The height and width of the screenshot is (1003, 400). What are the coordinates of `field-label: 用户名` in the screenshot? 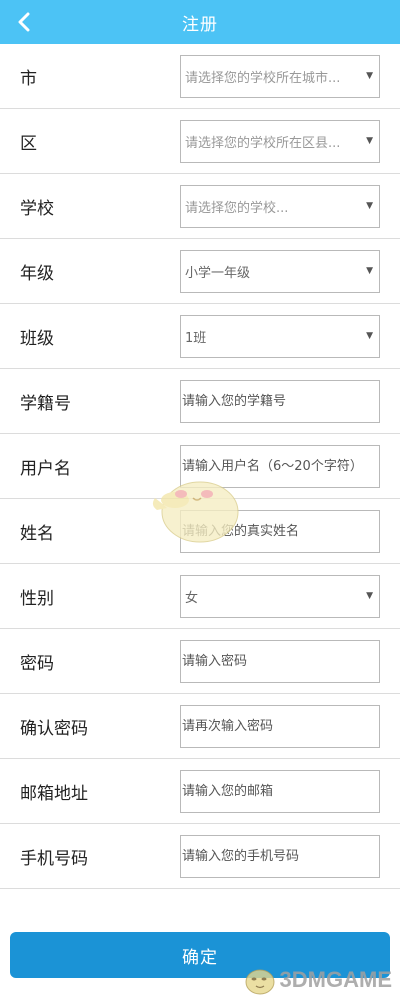 It's located at (45, 468).